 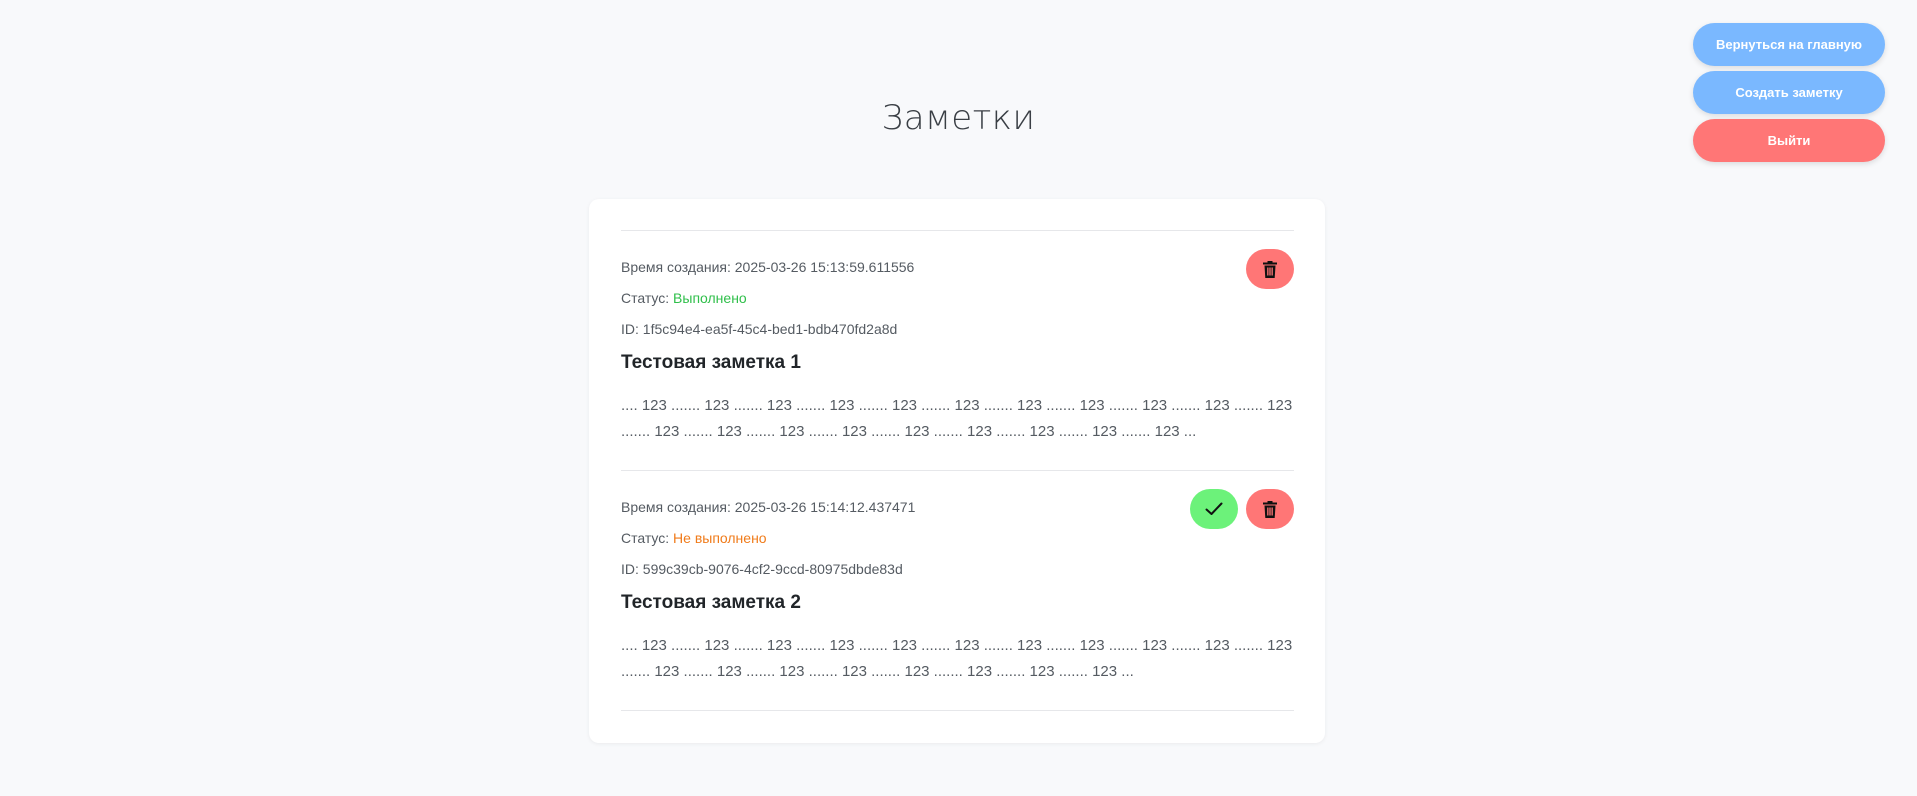 What do you see at coordinates (720, 538) in the screenshot?
I see `note-status-value: Не выполнено` at bounding box center [720, 538].